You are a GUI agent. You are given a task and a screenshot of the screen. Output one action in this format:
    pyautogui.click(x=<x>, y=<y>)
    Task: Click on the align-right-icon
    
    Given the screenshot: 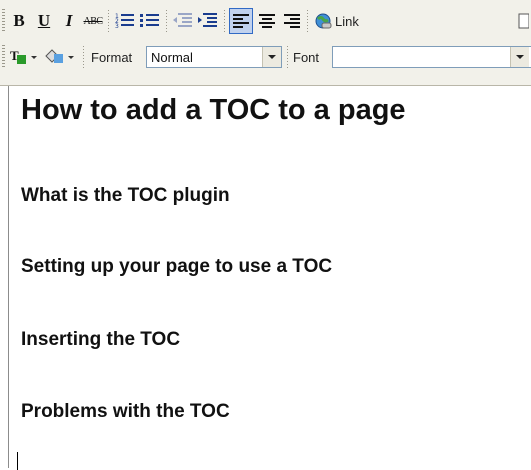 What is the action you would take?
    pyautogui.click(x=292, y=21)
    